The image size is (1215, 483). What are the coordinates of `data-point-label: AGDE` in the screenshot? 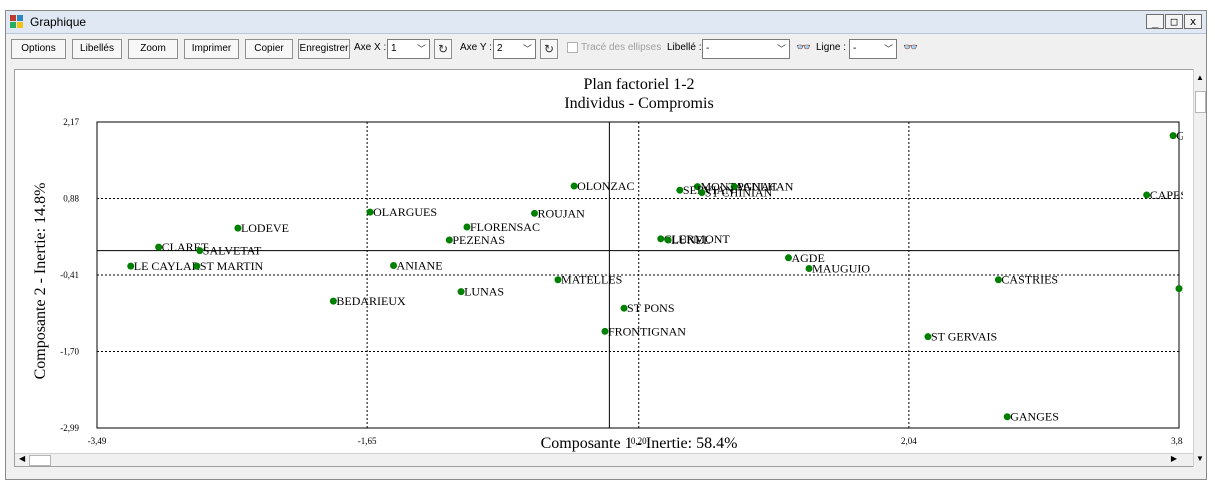 It's located at (807, 258).